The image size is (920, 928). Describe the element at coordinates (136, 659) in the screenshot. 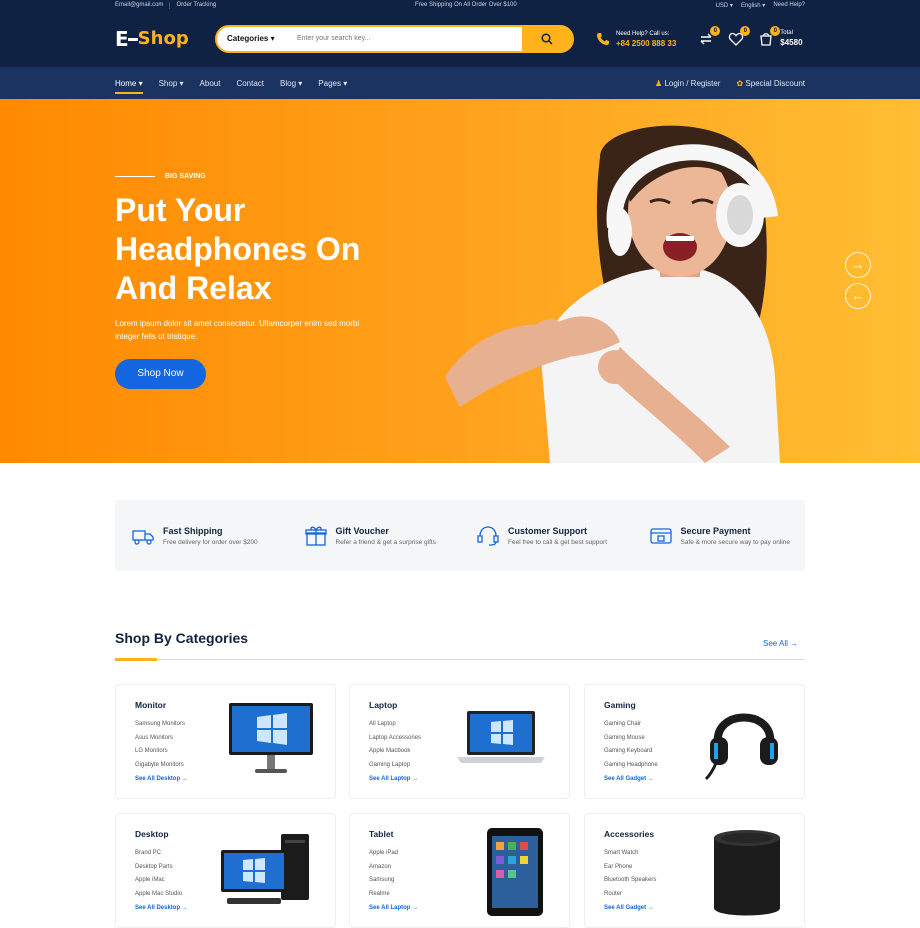

I see `section-divider-accent` at that location.